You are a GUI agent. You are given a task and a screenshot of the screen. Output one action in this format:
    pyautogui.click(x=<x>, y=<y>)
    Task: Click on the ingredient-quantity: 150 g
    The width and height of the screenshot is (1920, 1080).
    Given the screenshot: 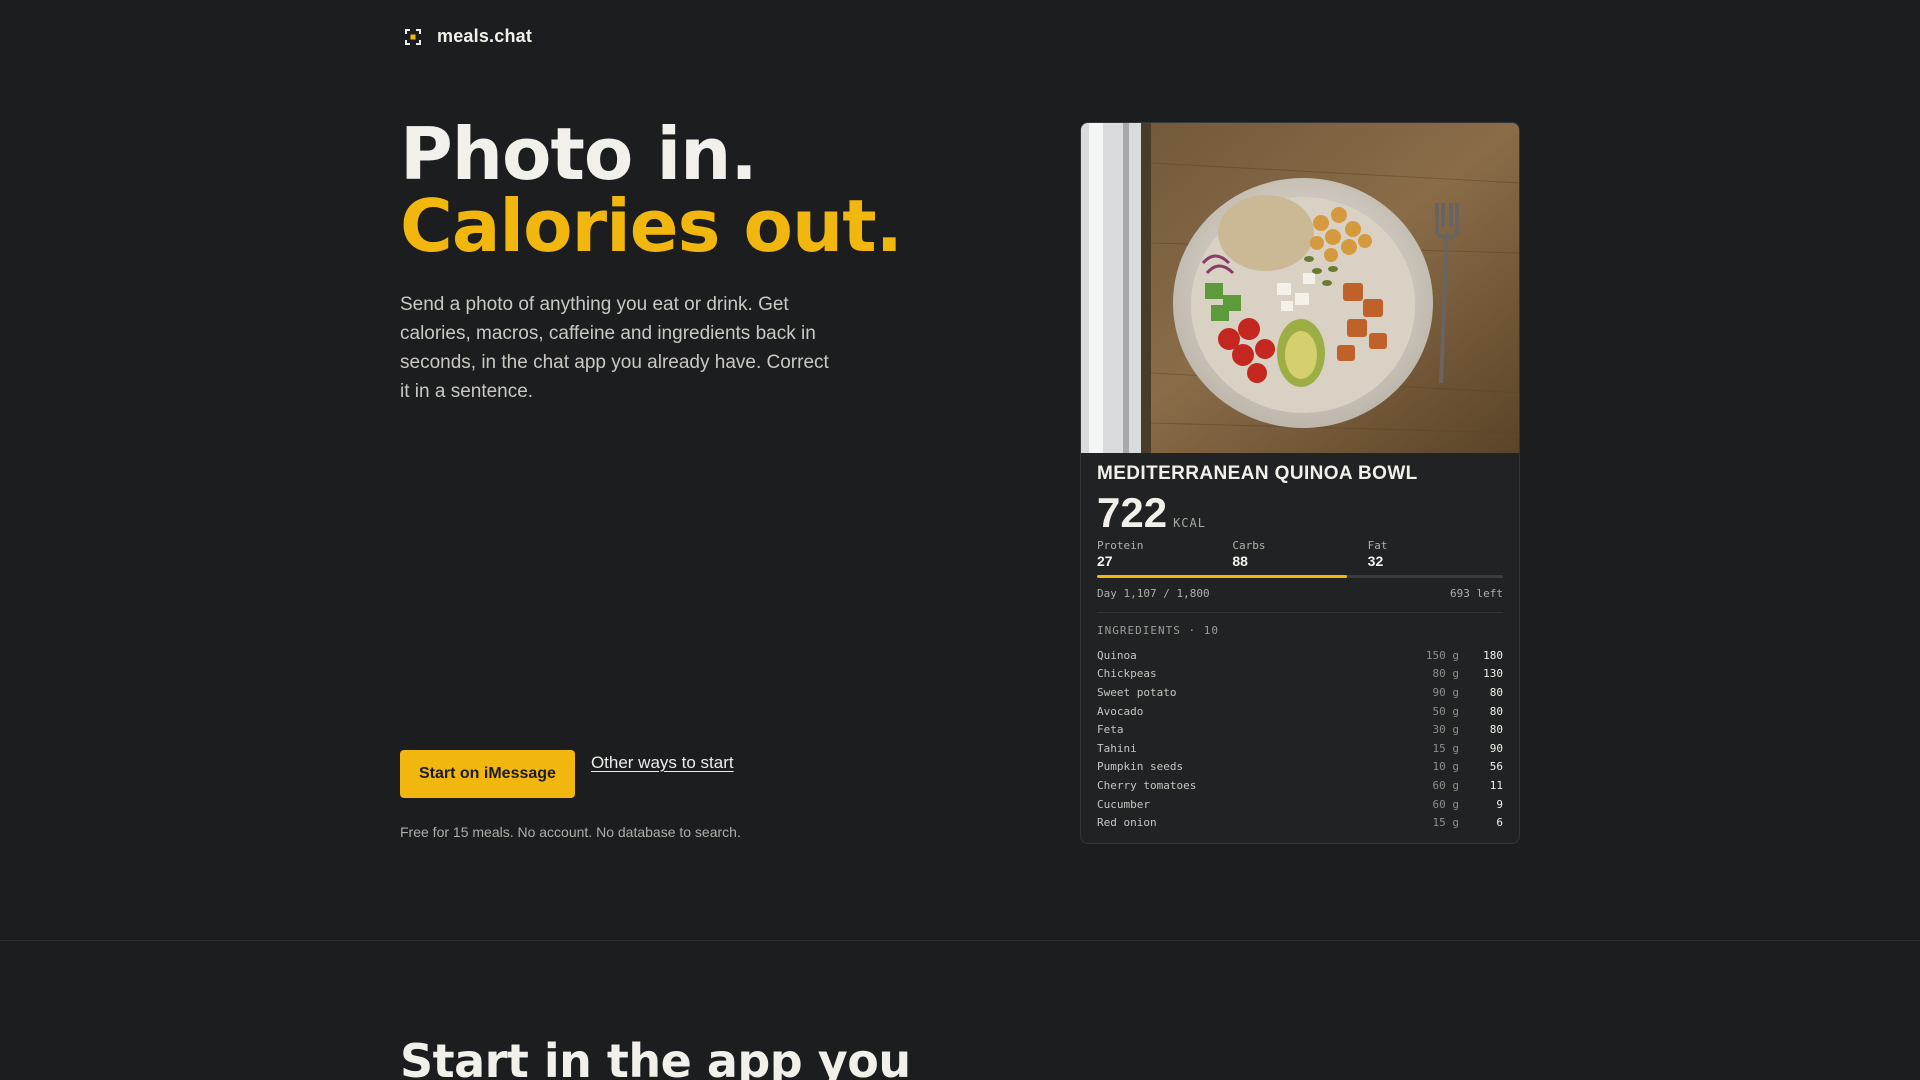 What is the action you would take?
    pyautogui.click(x=1442, y=655)
    